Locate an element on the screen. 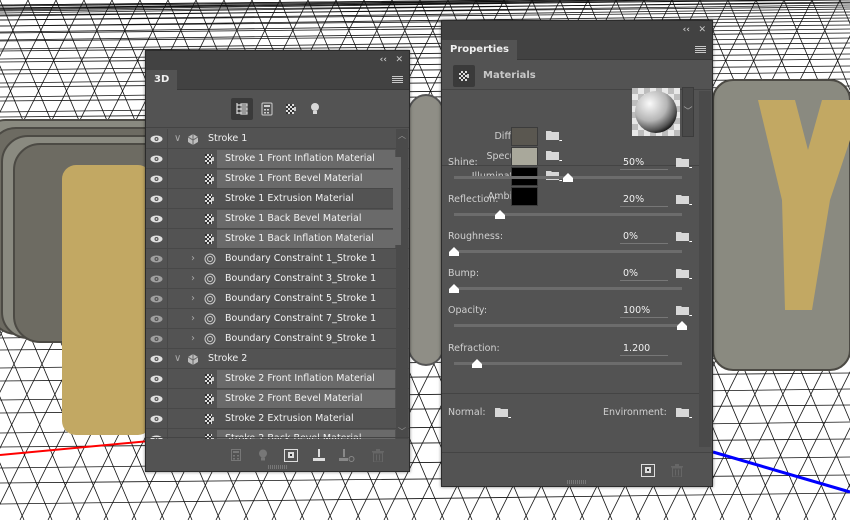  normal-texture-button is located at coordinates (503, 412).